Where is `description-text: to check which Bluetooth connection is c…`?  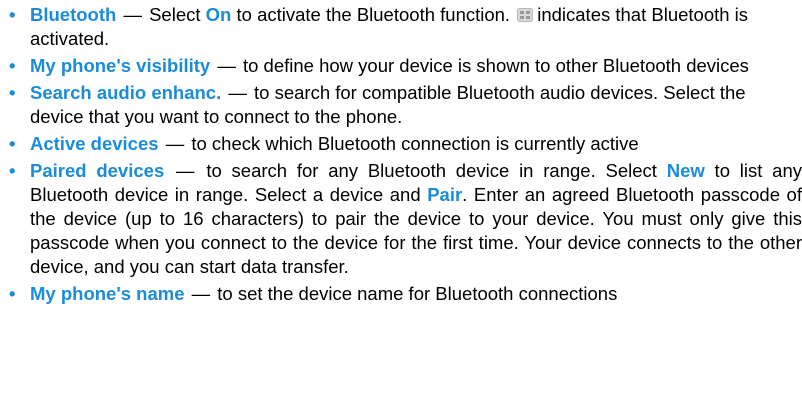
description-text: to check which Bluetooth connection is c… is located at coordinates (412, 143).